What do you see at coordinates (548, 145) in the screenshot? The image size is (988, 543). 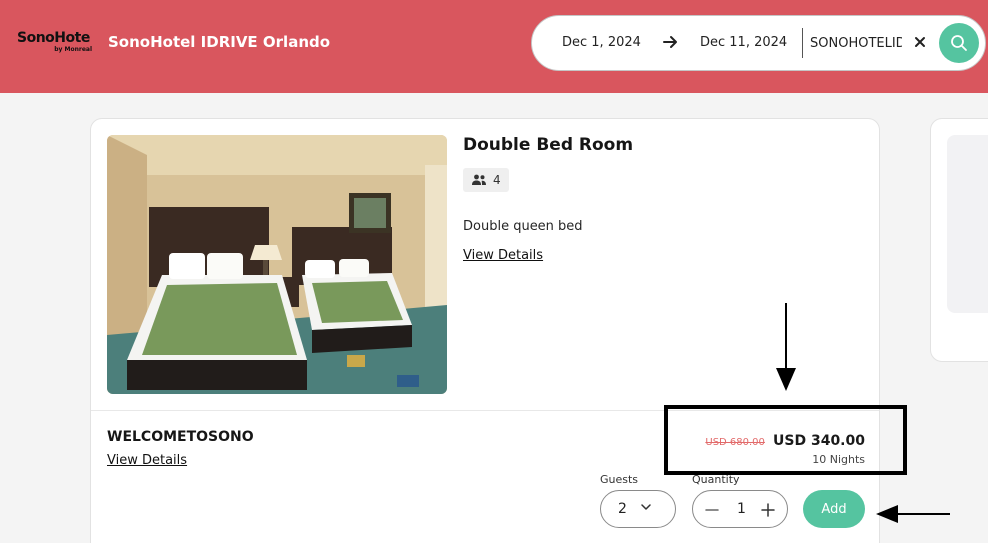 I see `room-title: Double Bed Room` at bounding box center [548, 145].